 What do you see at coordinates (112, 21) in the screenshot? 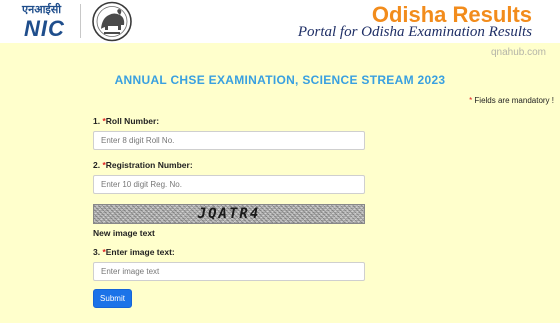
I see `odisha-emblem-icon` at bounding box center [112, 21].